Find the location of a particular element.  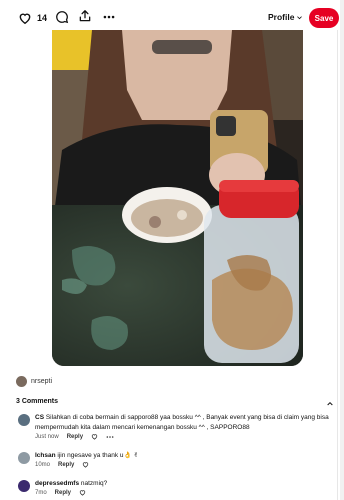

author-name: nrsepti is located at coordinates (42, 381).